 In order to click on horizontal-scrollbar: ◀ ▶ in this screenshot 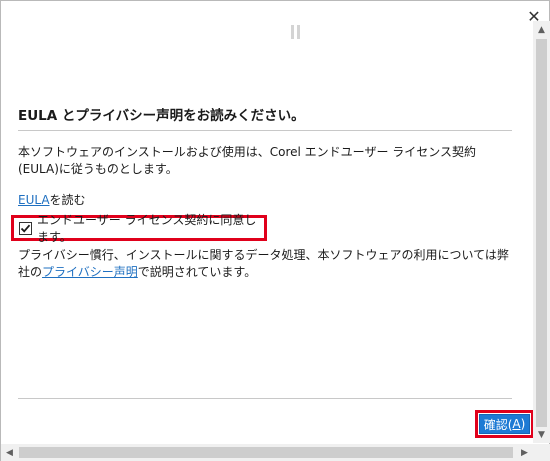, I will do `click(267, 452)`.